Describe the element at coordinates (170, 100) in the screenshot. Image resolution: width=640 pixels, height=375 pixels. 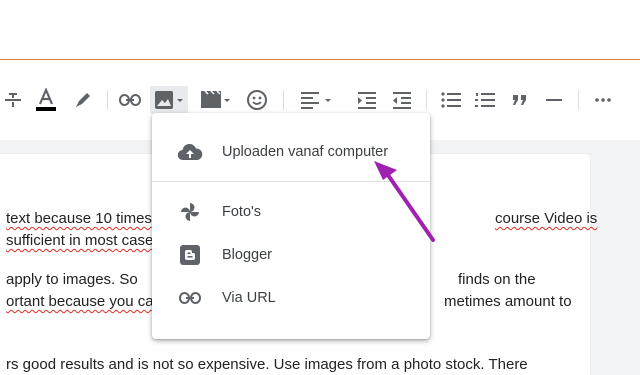
I see `image-icon` at that location.